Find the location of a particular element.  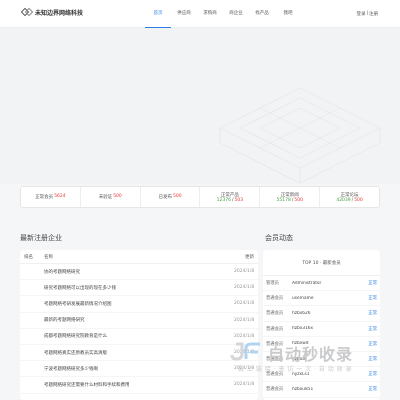

watermark: 自动秒收录 数 上 链 接 · 来 访 一 次 · 自 动 收 录 is located at coordinates (307, 357).